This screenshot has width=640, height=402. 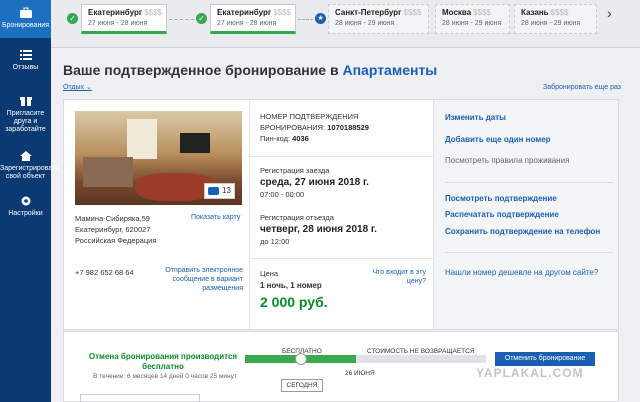 What do you see at coordinates (389, 70) in the screenshot?
I see `property-type-link: Апартаменты` at bounding box center [389, 70].